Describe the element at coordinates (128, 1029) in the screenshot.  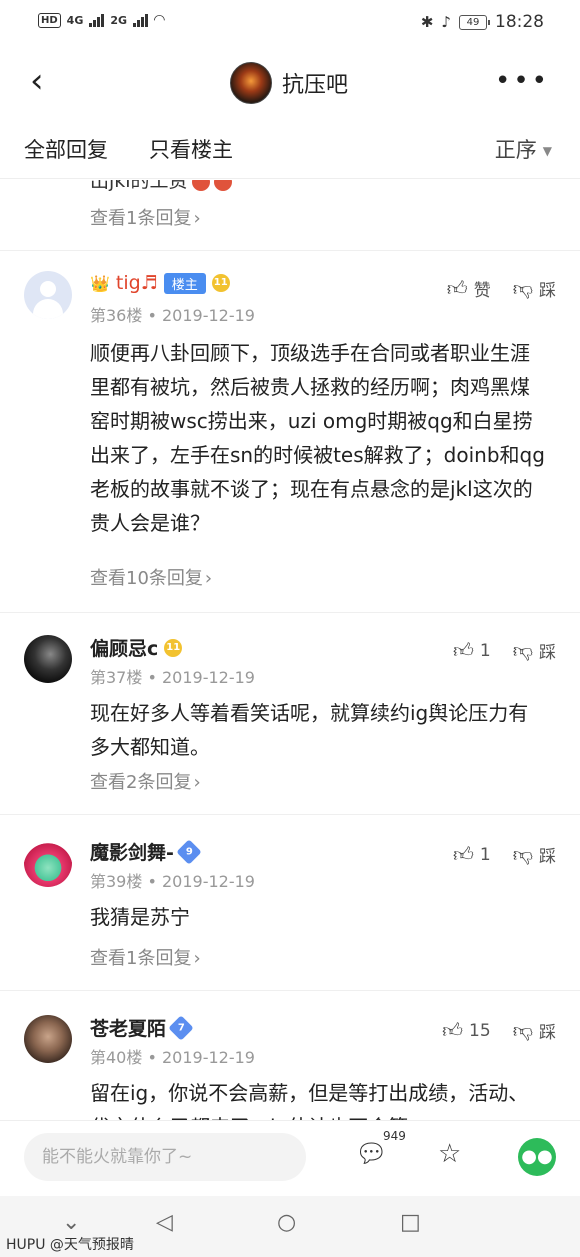
I see `username-text: 苍老夏陌` at that location.